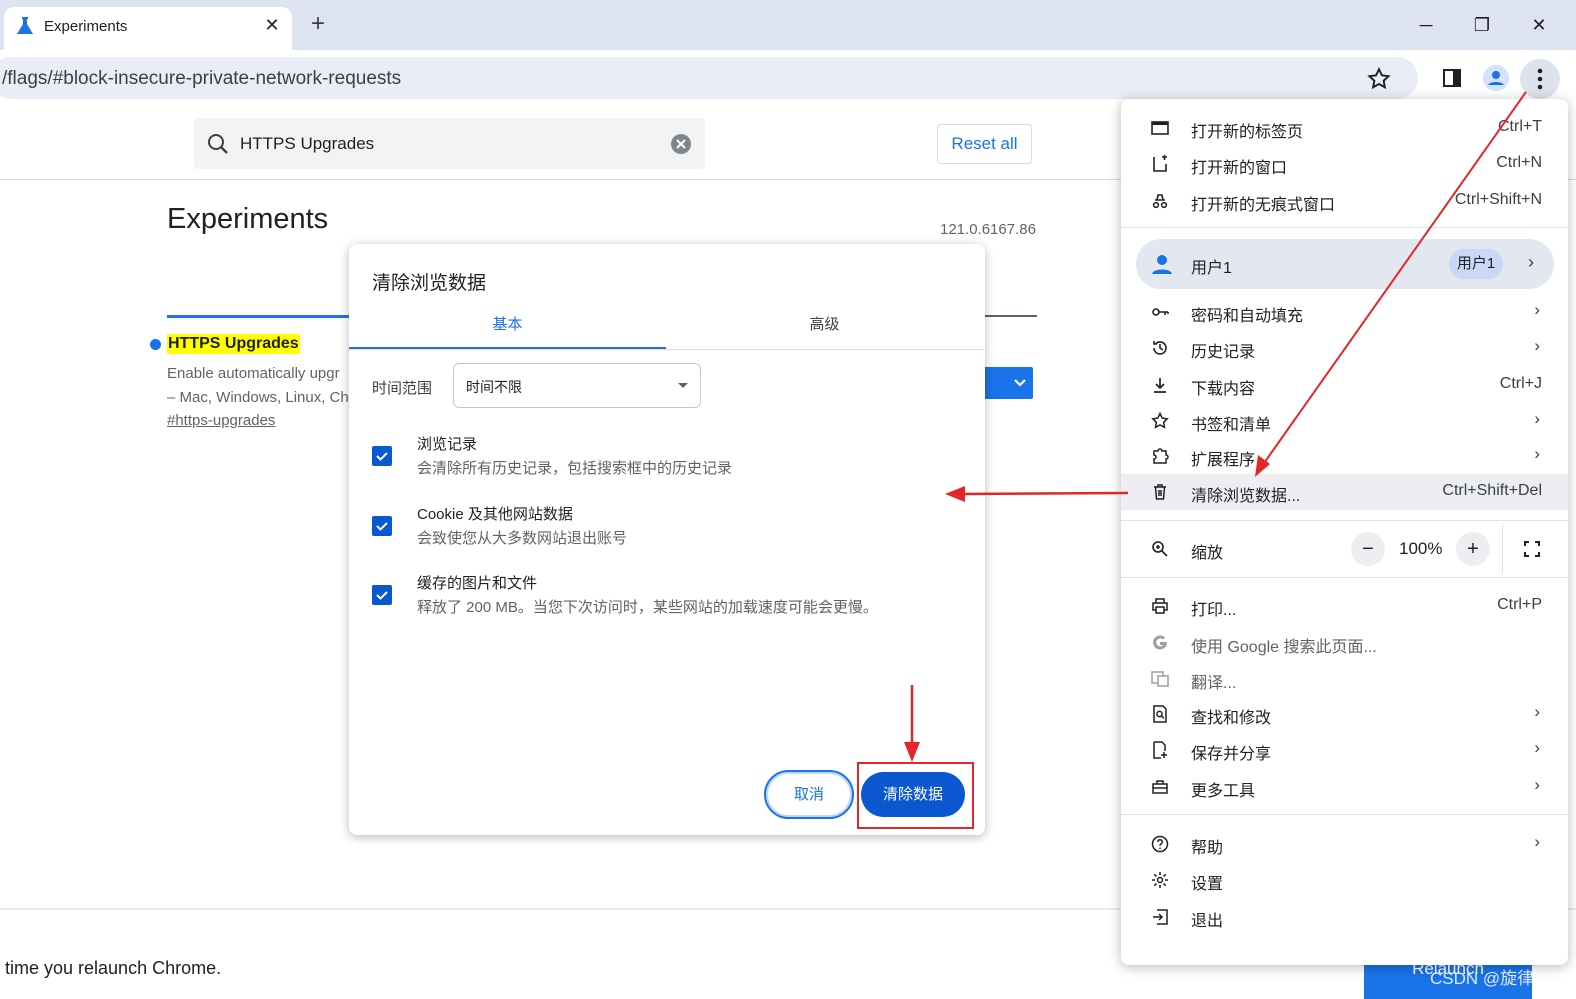 The width and height of the screenshot is (1576, 999). I want to click on menu-item-print: 打印... Ctrl+P, so click(1344, 606).